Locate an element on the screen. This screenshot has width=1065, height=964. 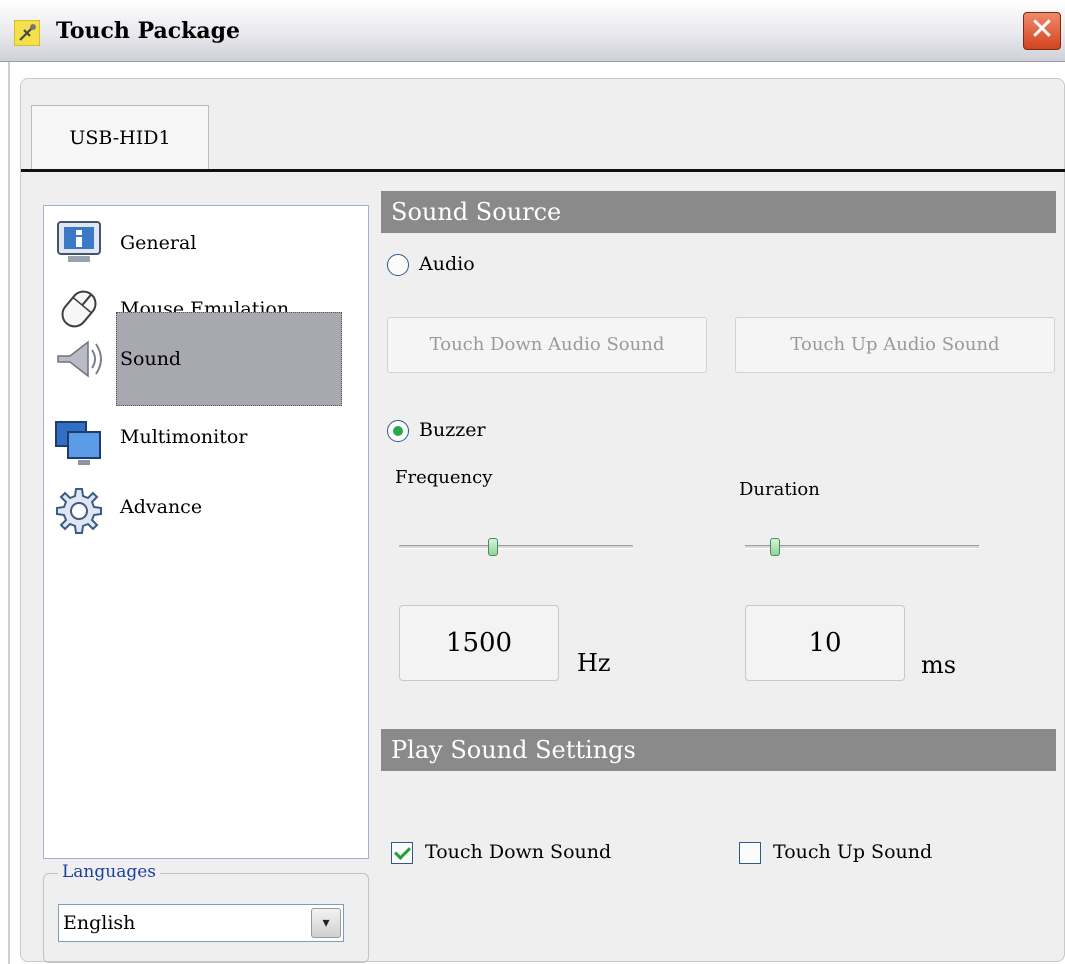
languages-legend: Languages is located at coordinates (109, 872).